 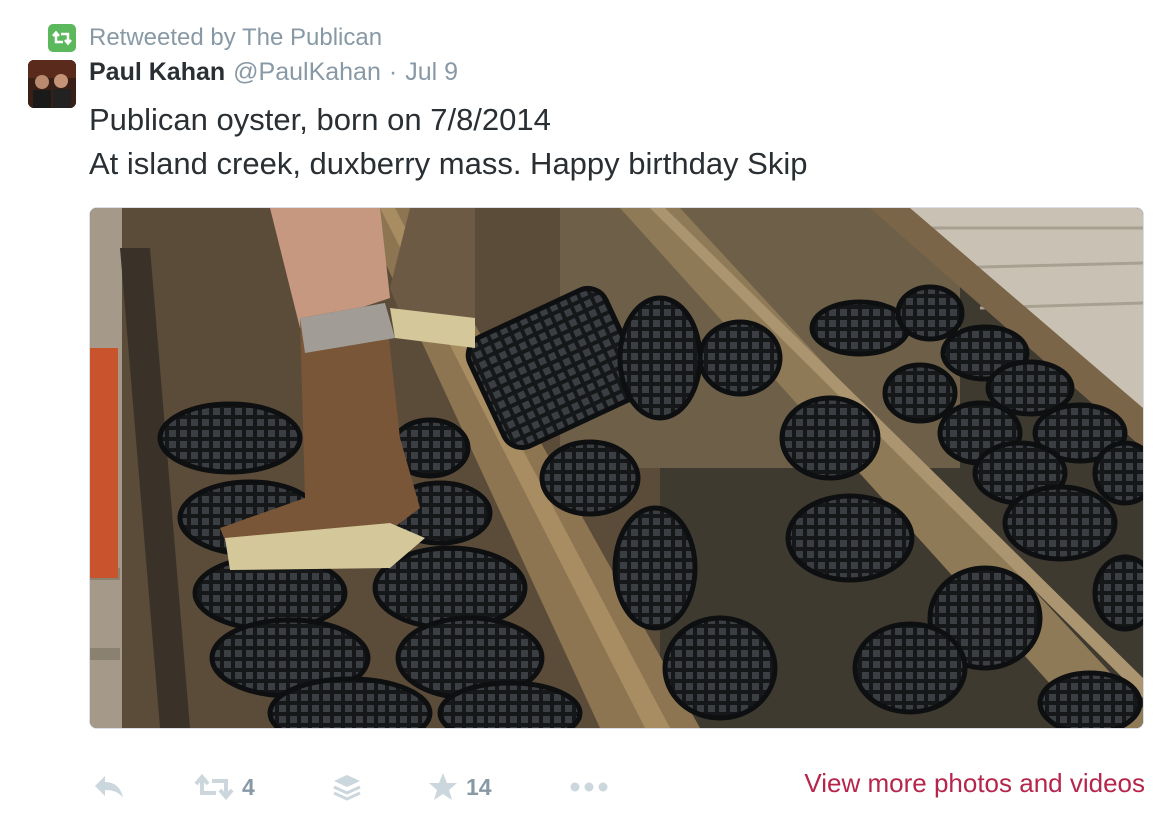 What do you see at coordinates (52, 84) in the screenshot?
I see `avatar` at bounding box center [52, 84].